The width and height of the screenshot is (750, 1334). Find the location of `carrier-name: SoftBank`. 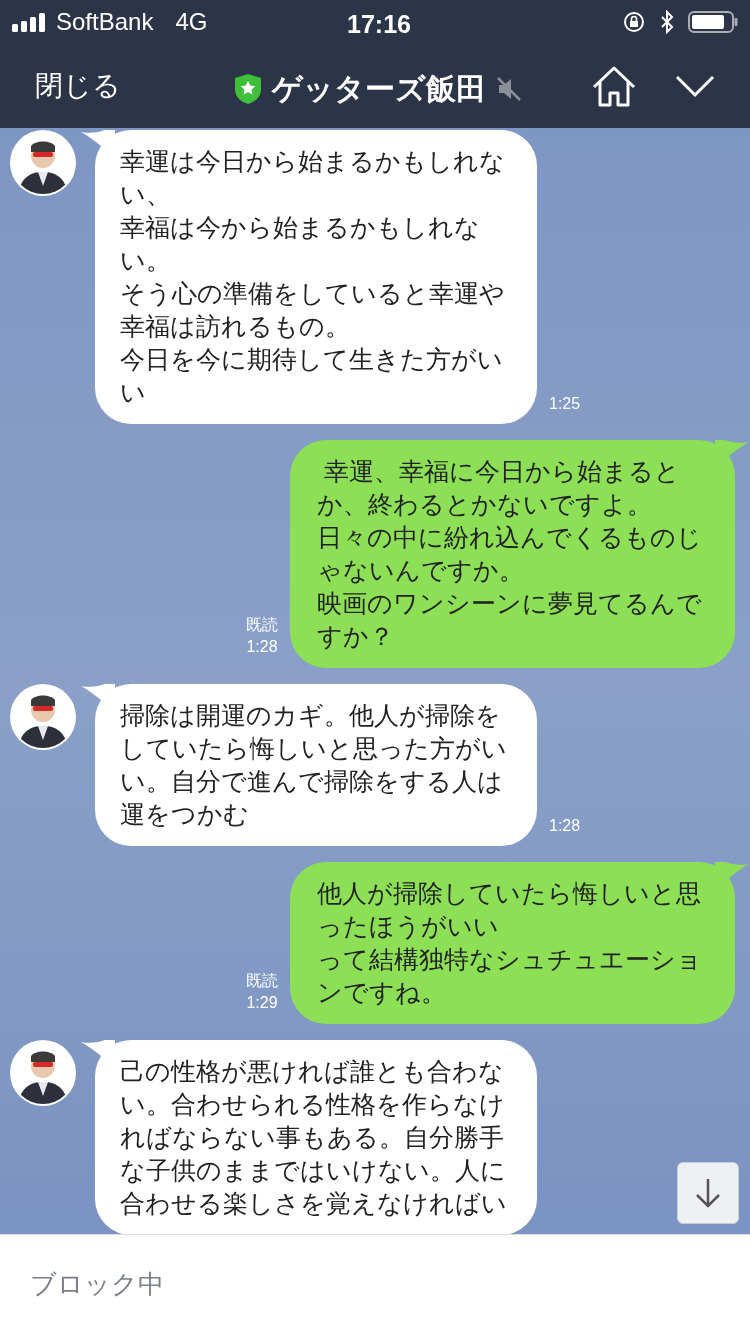

carrier-name: SoftBank is located at coordinates (105, 22).